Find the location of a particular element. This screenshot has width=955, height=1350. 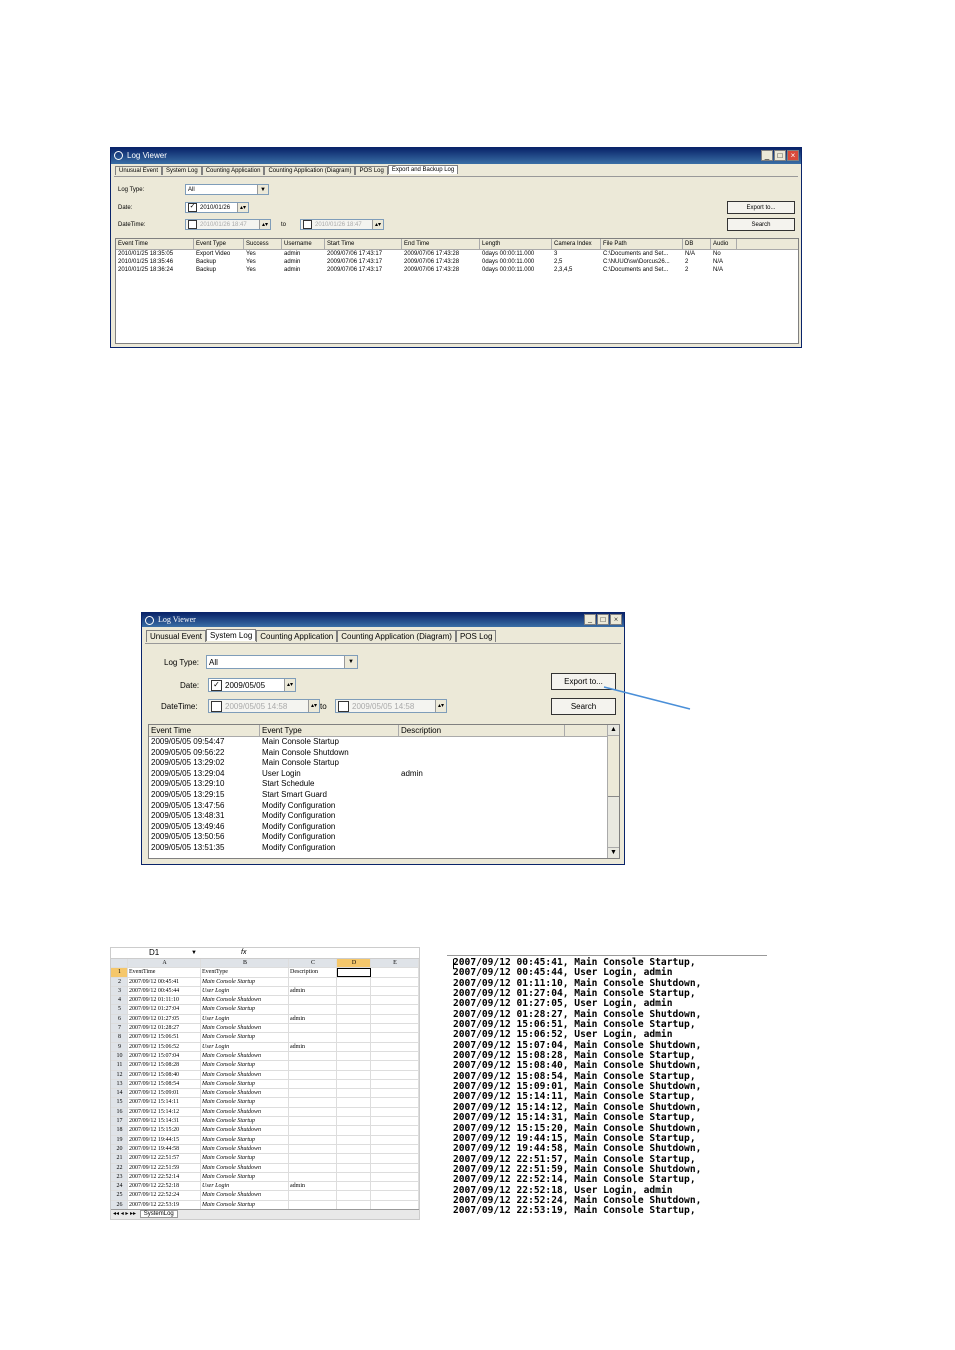

cell: 2007/09/12 01:27:05 is located at coordinates (164, 1019).